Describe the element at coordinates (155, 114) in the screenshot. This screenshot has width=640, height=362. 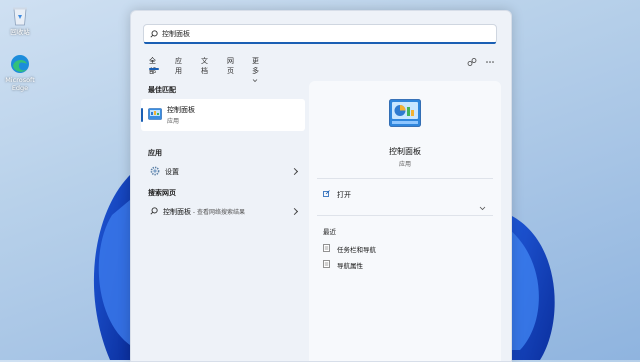
I see `control-panel-icon` at that location.